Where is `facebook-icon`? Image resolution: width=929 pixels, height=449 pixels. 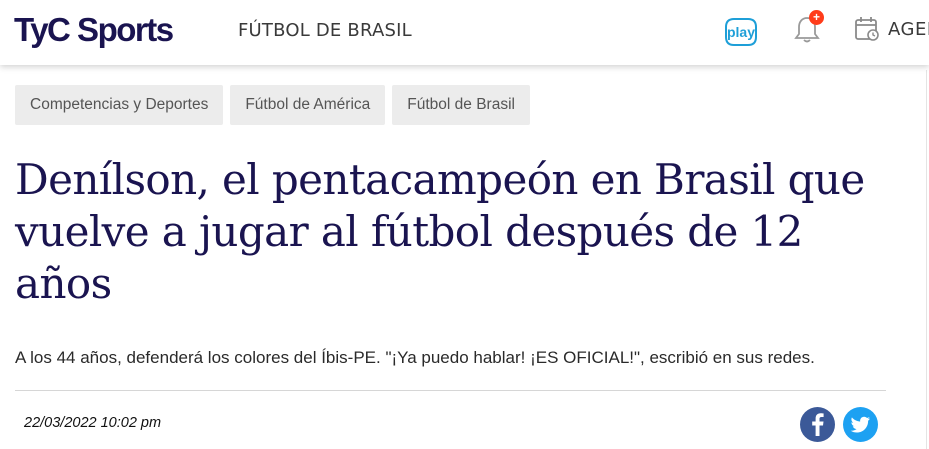
facebook-icon is located at coordinates (818, 424).